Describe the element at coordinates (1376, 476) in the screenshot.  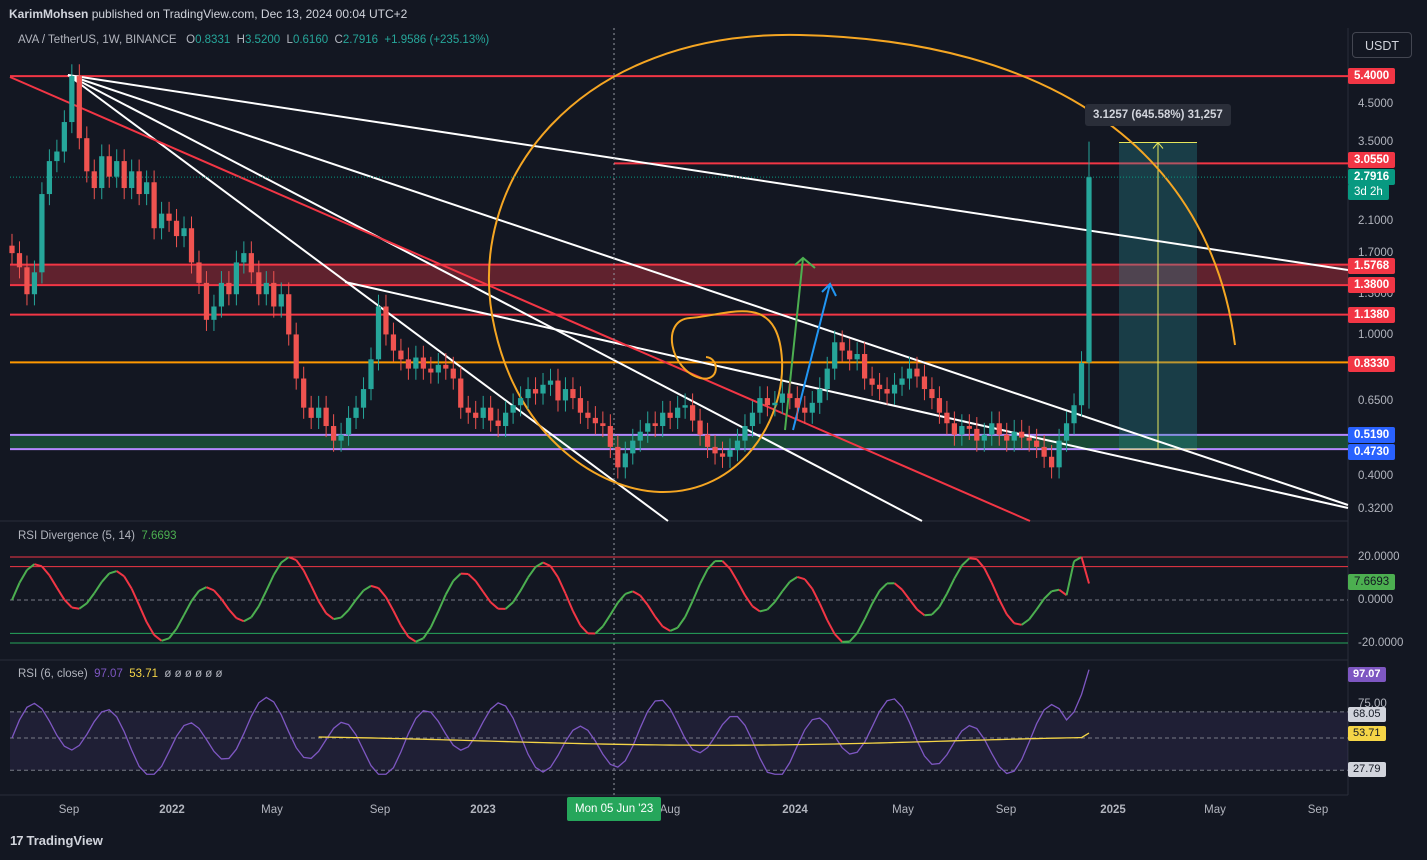
I see `price-axis-label: 0.4000` at that location.